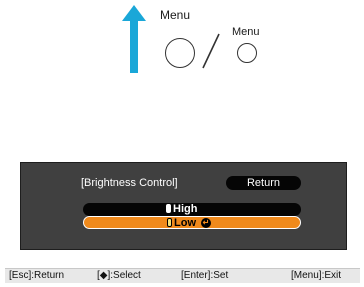 The height and width of the screenshot is (287, 364). I want to click on menu-hint: [Menu]:Exit, so click(316, 275).